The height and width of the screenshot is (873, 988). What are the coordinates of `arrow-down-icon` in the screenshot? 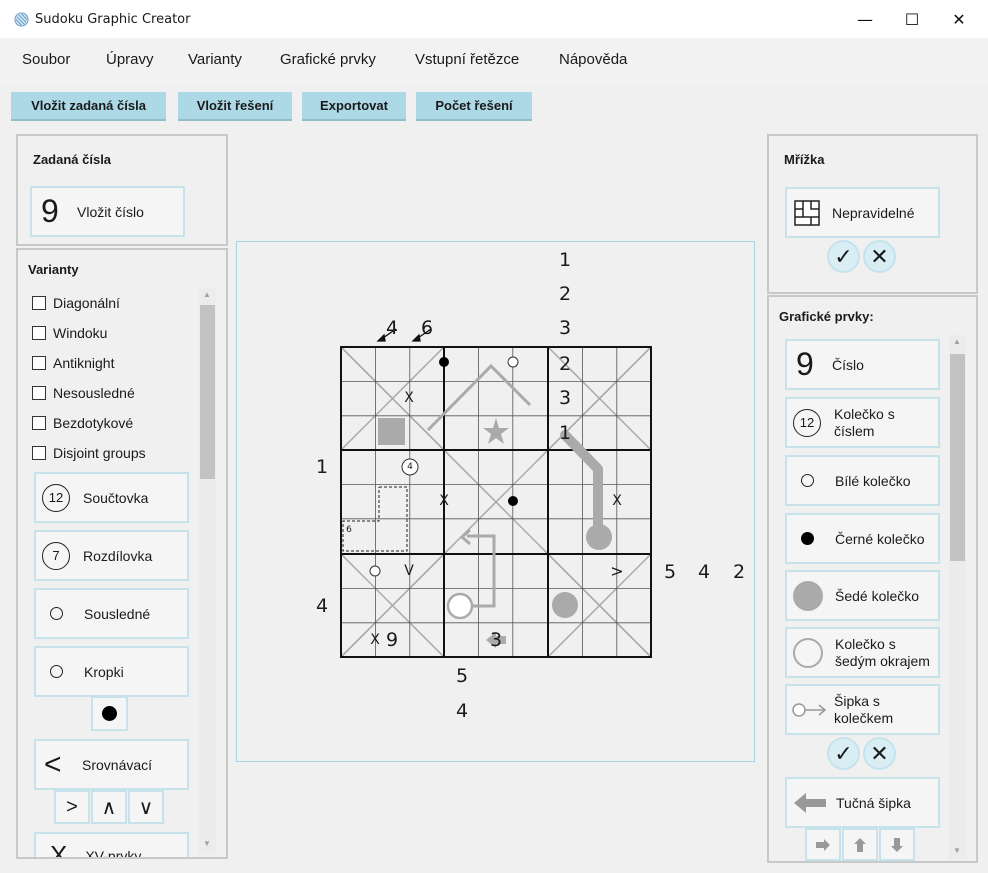 It's located at (897, 844).